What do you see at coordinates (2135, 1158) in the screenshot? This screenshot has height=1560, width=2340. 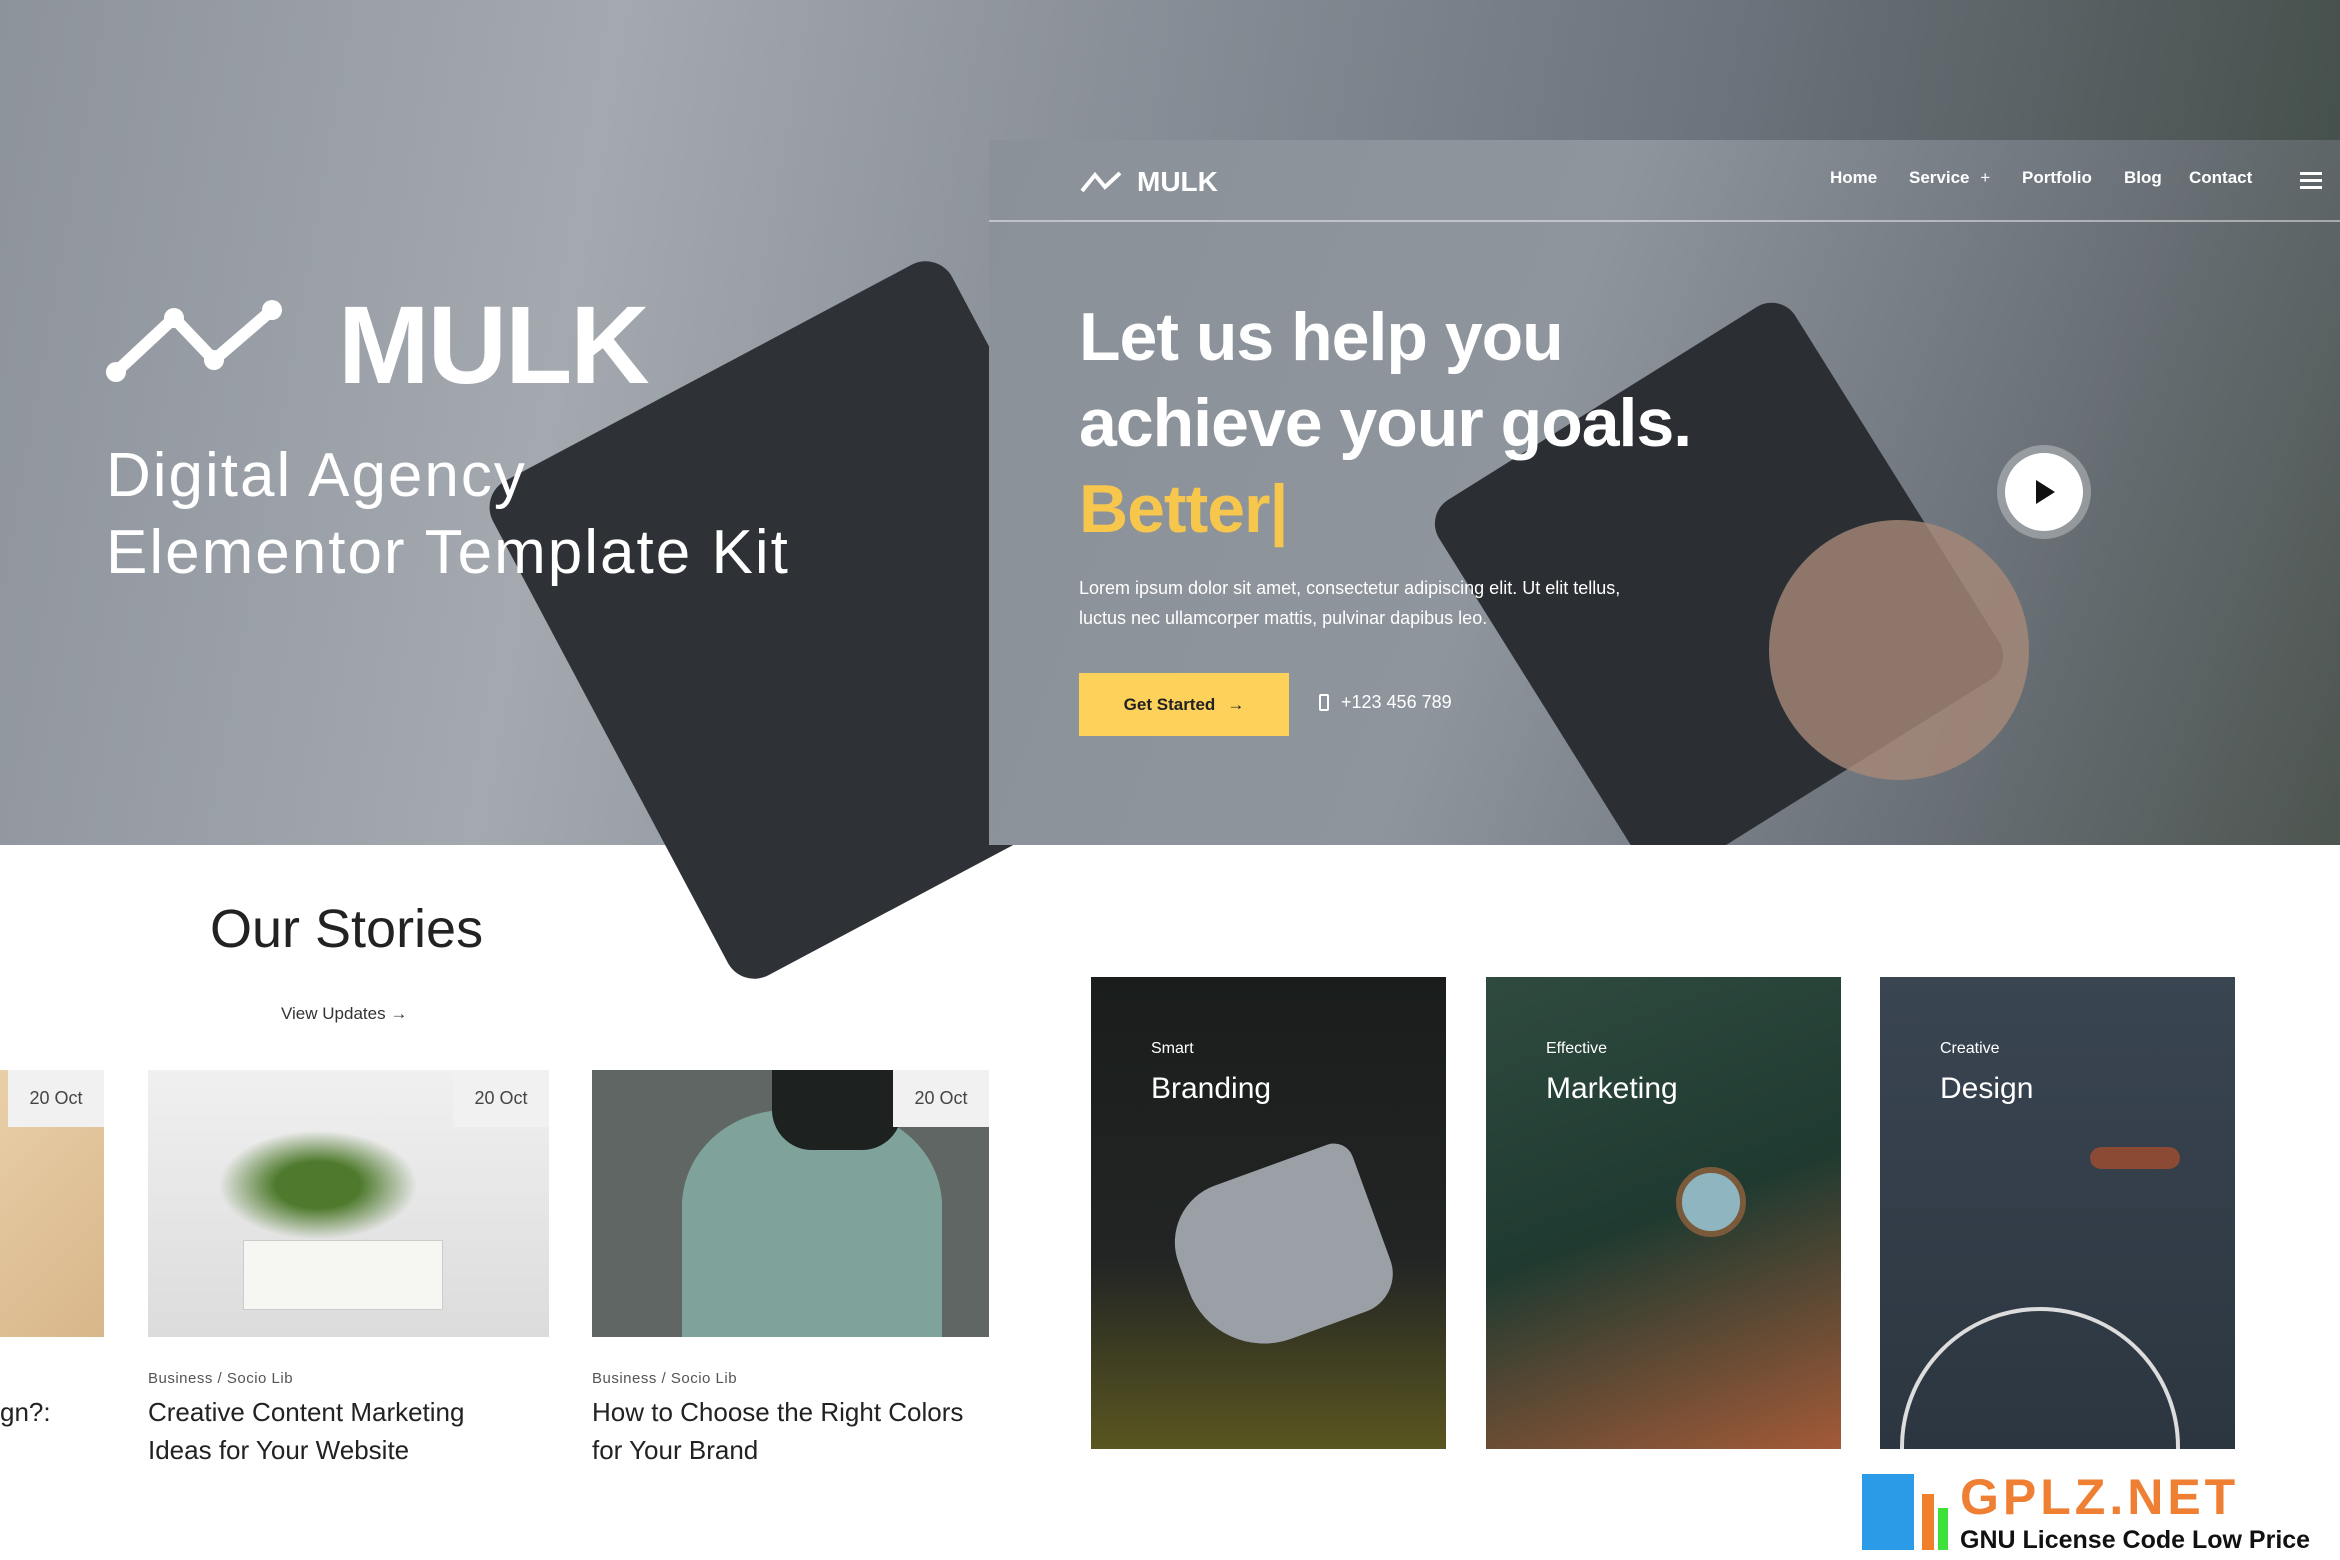 I see `bicycle-saddle-image` at bounding box center [2135, 1158].